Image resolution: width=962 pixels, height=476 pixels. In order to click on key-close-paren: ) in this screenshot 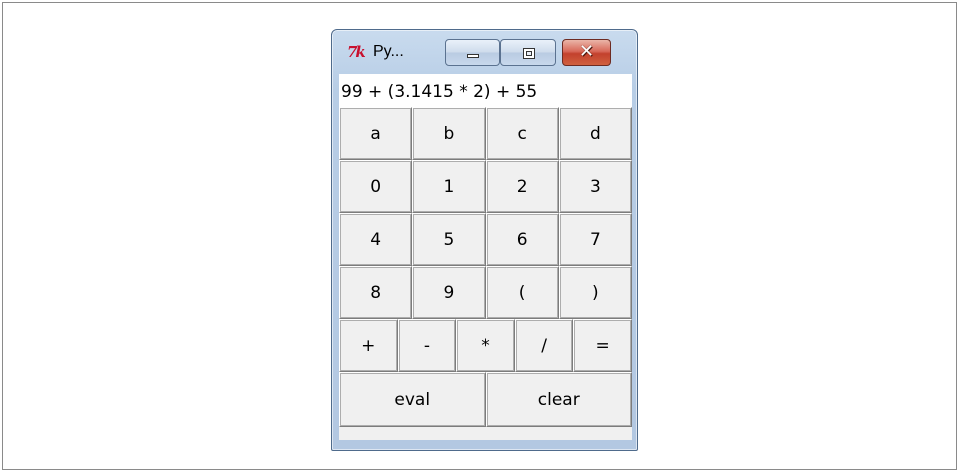, I will do `click(595, 292)`.